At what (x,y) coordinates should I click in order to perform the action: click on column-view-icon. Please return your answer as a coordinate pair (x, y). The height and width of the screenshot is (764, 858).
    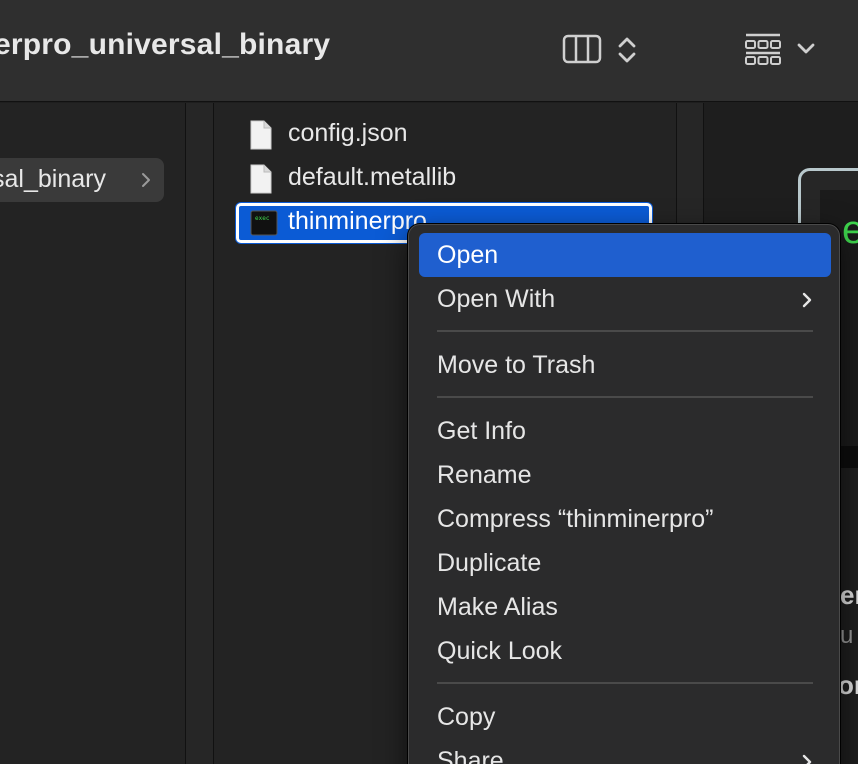
    Looking at the image, I should click on (582, 49).